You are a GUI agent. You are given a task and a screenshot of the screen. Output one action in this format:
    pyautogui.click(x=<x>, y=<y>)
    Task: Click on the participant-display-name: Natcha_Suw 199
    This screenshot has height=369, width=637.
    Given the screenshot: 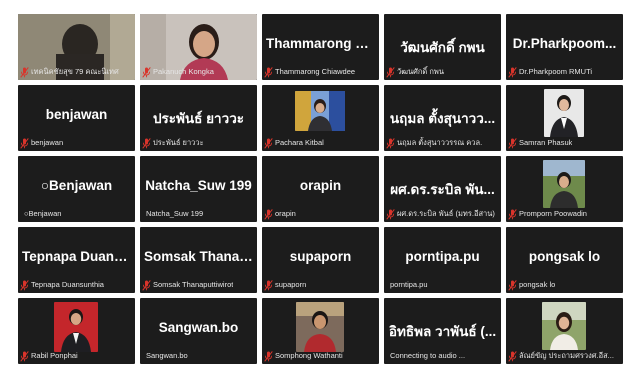 What is the action you would take?
    pyautogui.click(x=198, y=185)
    